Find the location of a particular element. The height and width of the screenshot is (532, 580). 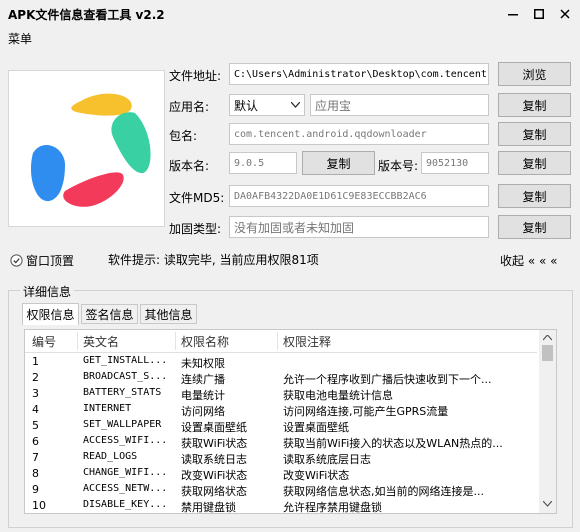

window-title: APK文件信息查看工具 v2.2 is located at coordinates (86, 15).